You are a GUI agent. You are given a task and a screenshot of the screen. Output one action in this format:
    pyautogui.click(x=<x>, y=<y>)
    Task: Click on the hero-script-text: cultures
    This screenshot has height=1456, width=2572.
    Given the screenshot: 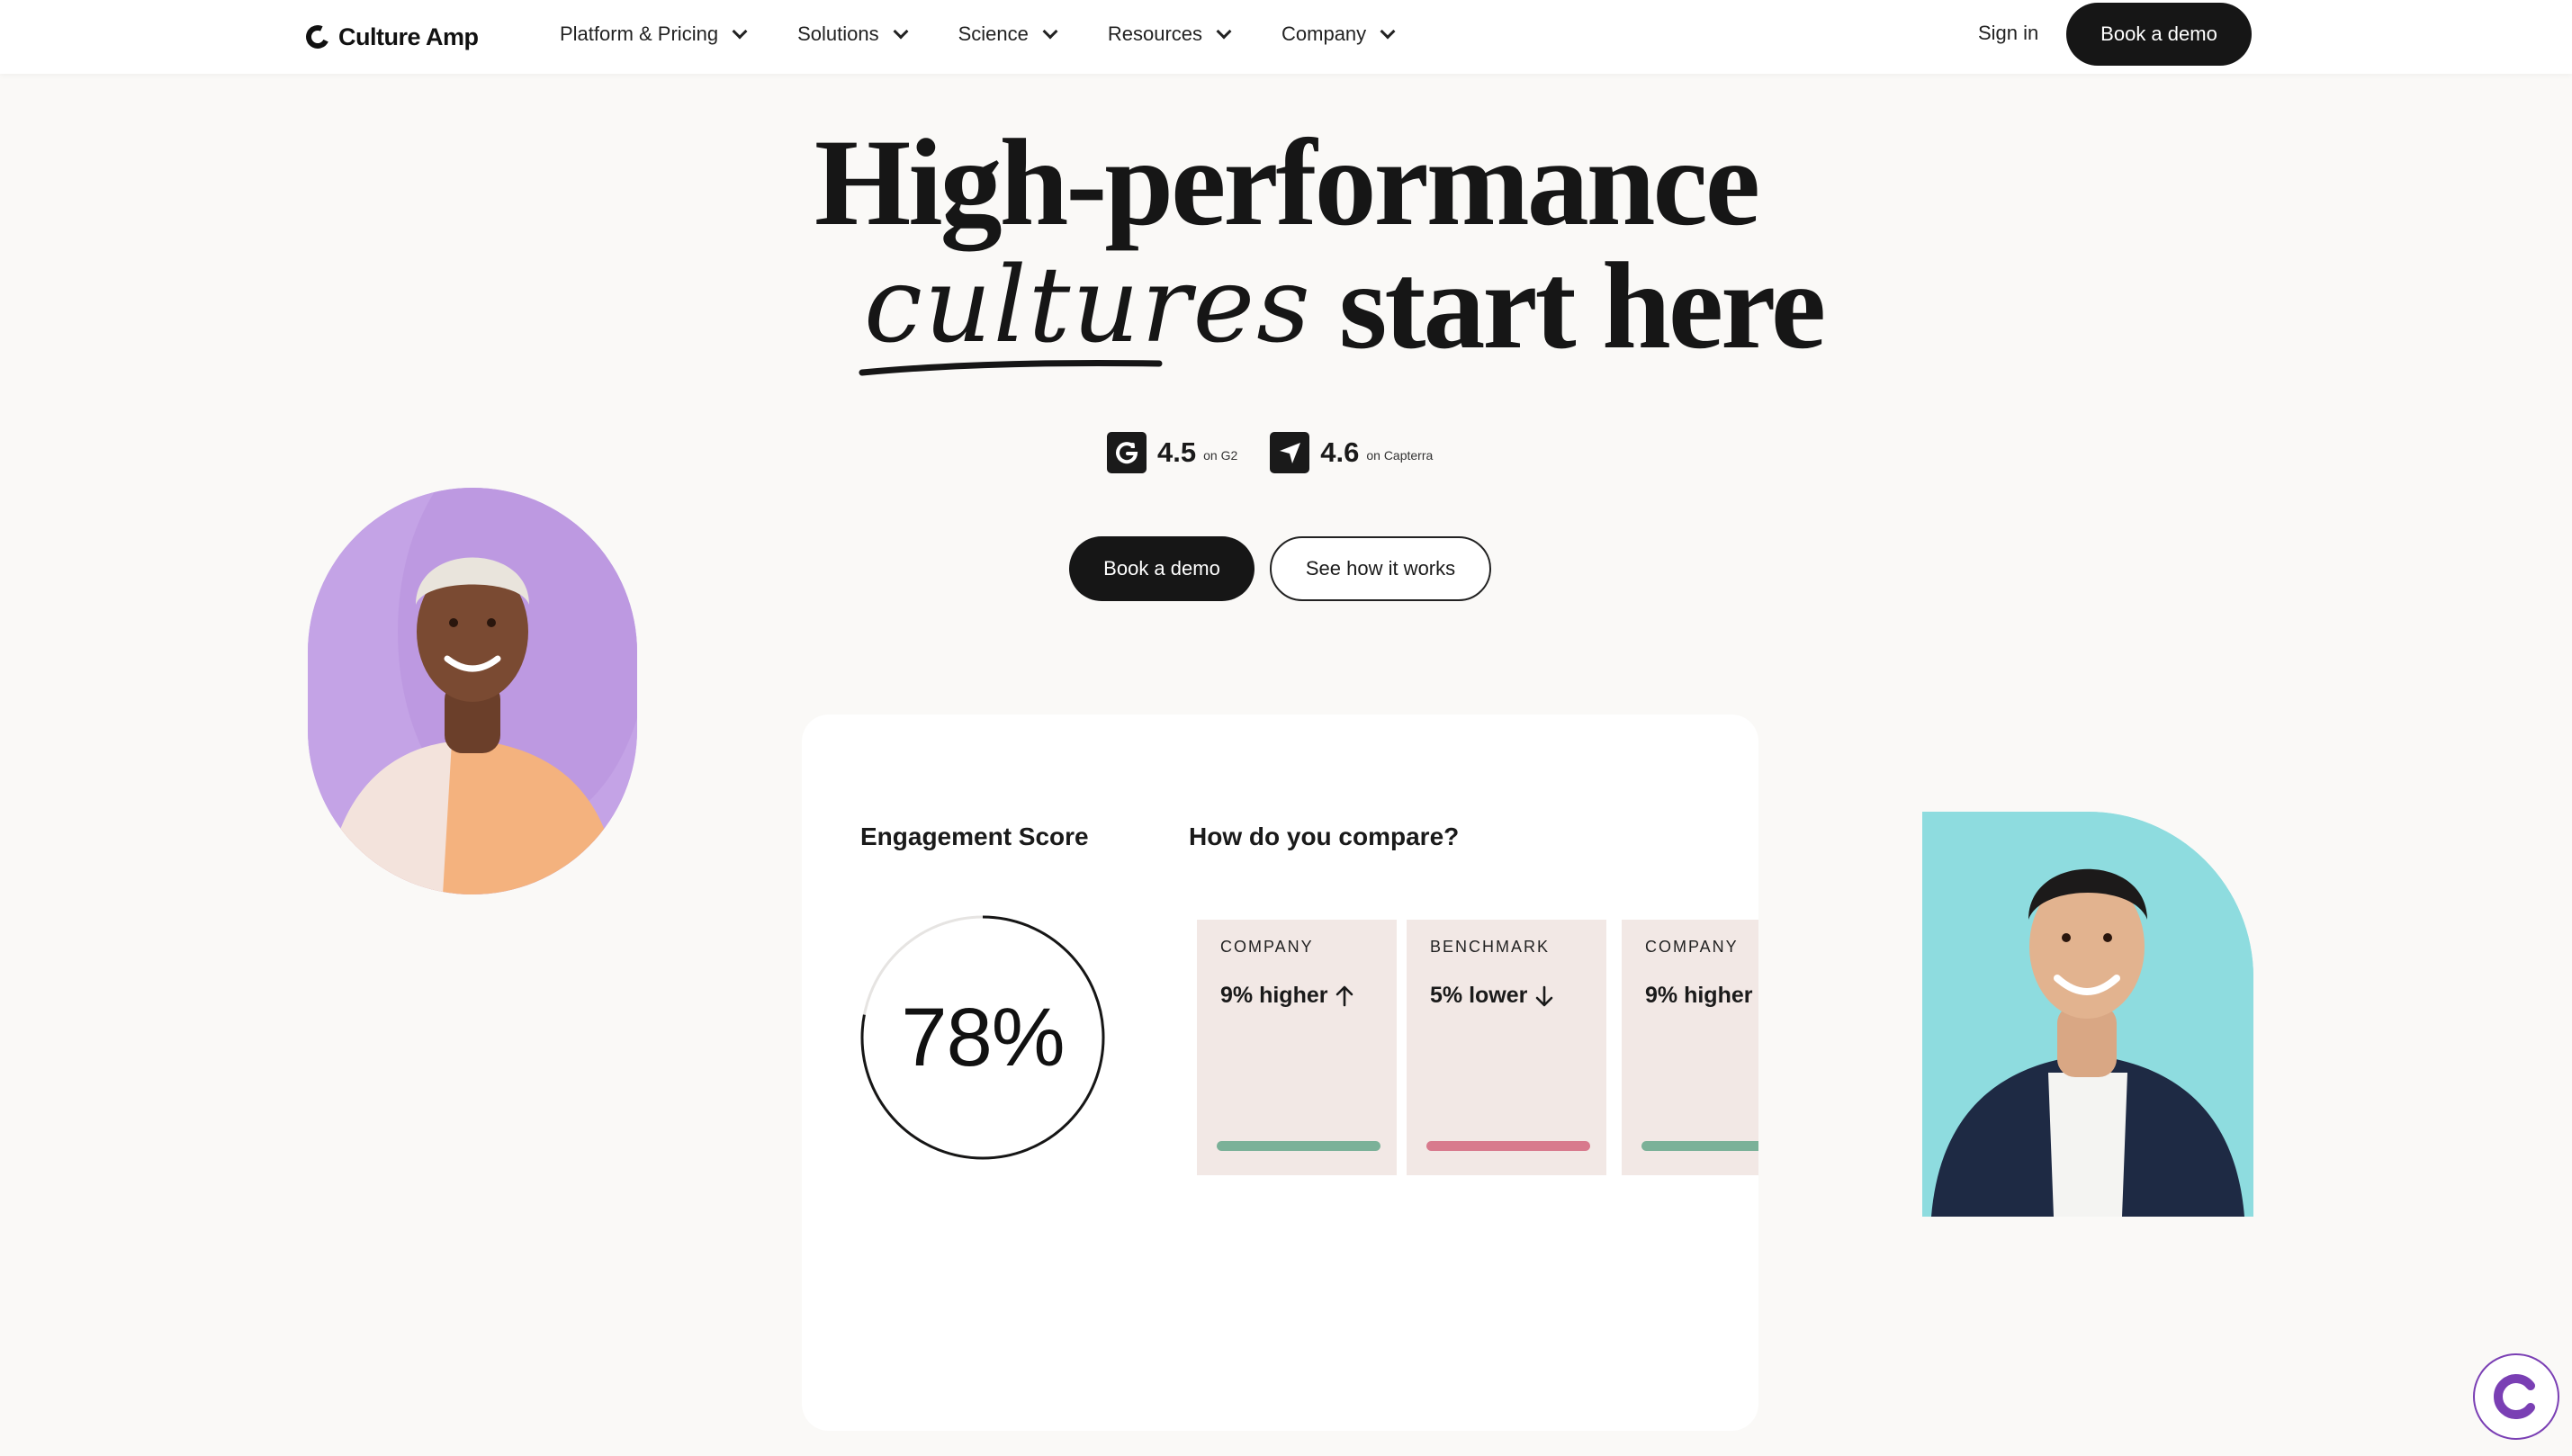 What is the action you would take?
    pyautogui.click(x=1088, y=305)
    